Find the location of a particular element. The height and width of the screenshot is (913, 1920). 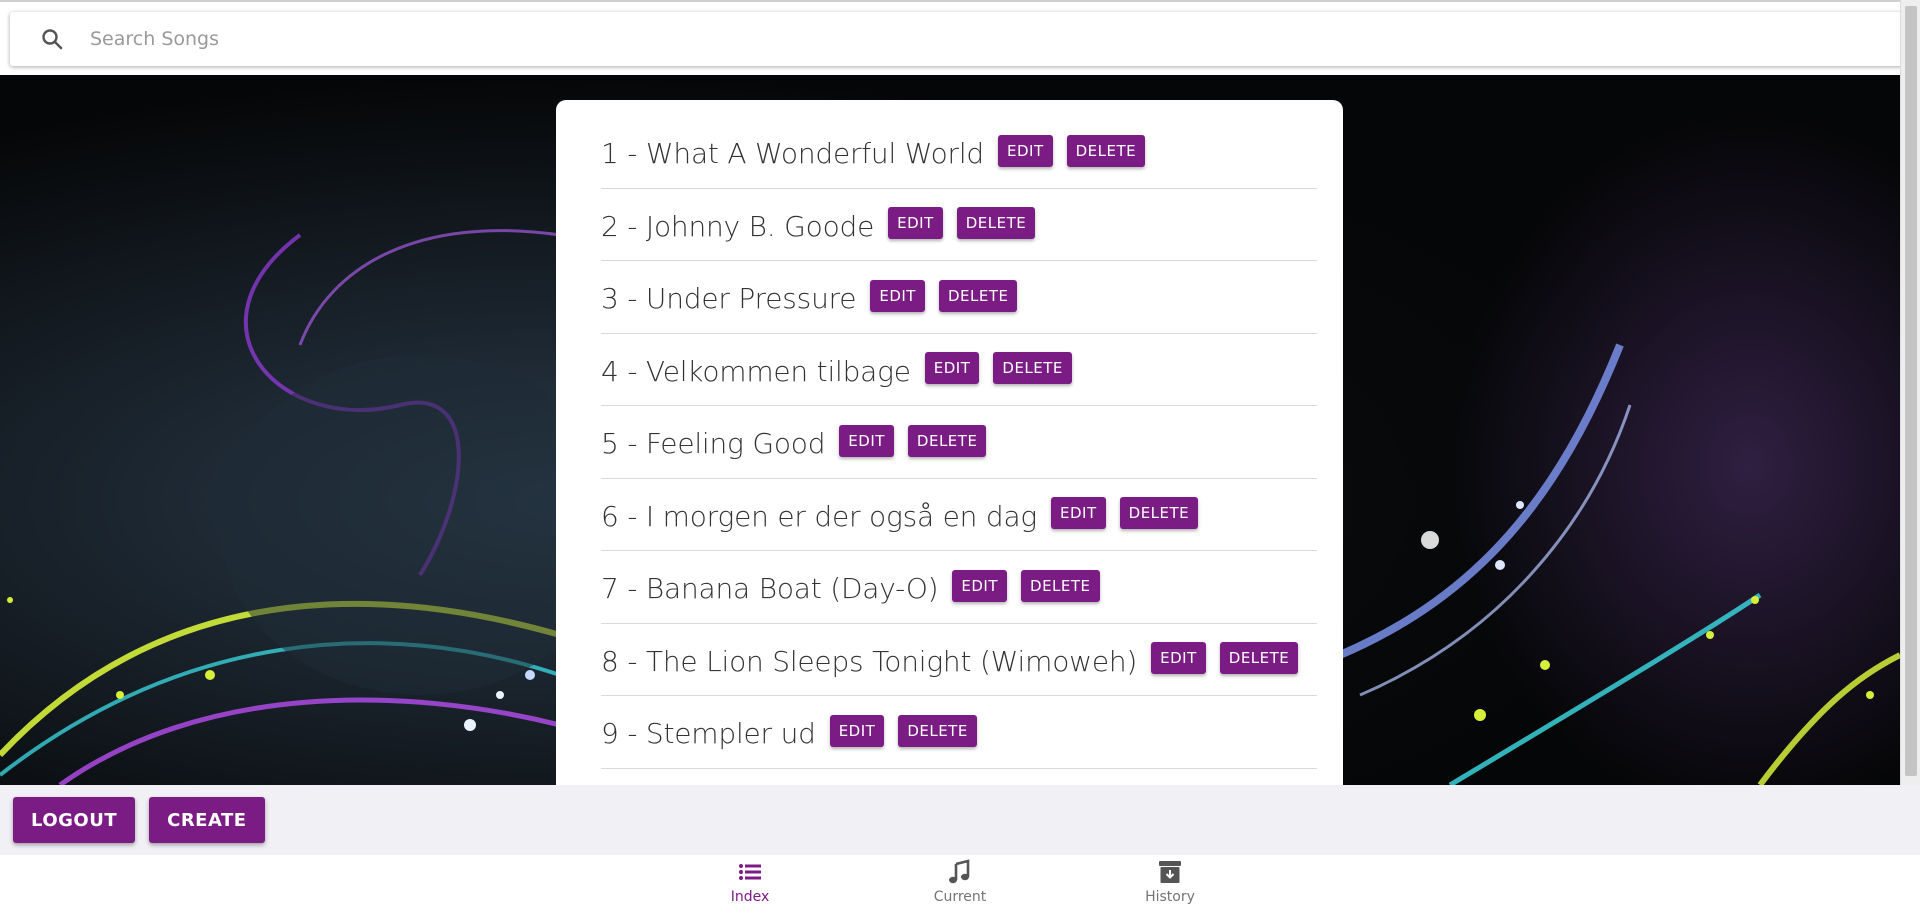

nav-label: History is located at coordinates (1170, 897).